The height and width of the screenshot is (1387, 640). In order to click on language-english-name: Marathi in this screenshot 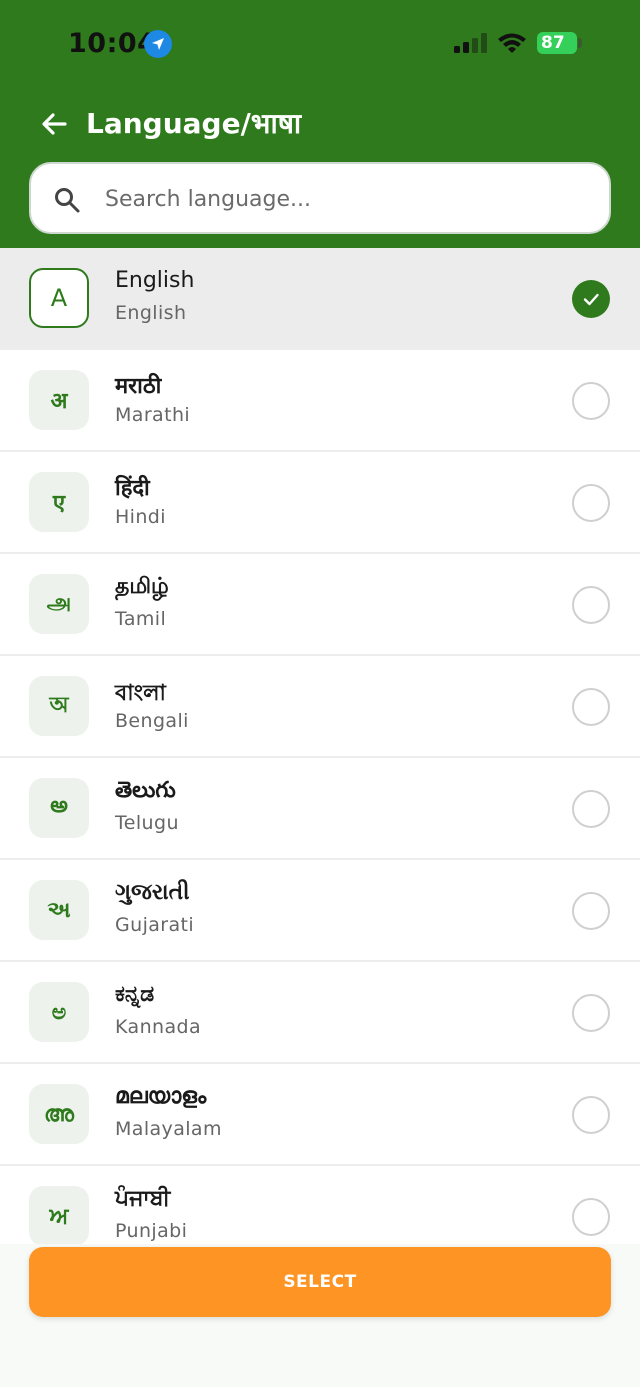, I will do `click(153, 415)`.